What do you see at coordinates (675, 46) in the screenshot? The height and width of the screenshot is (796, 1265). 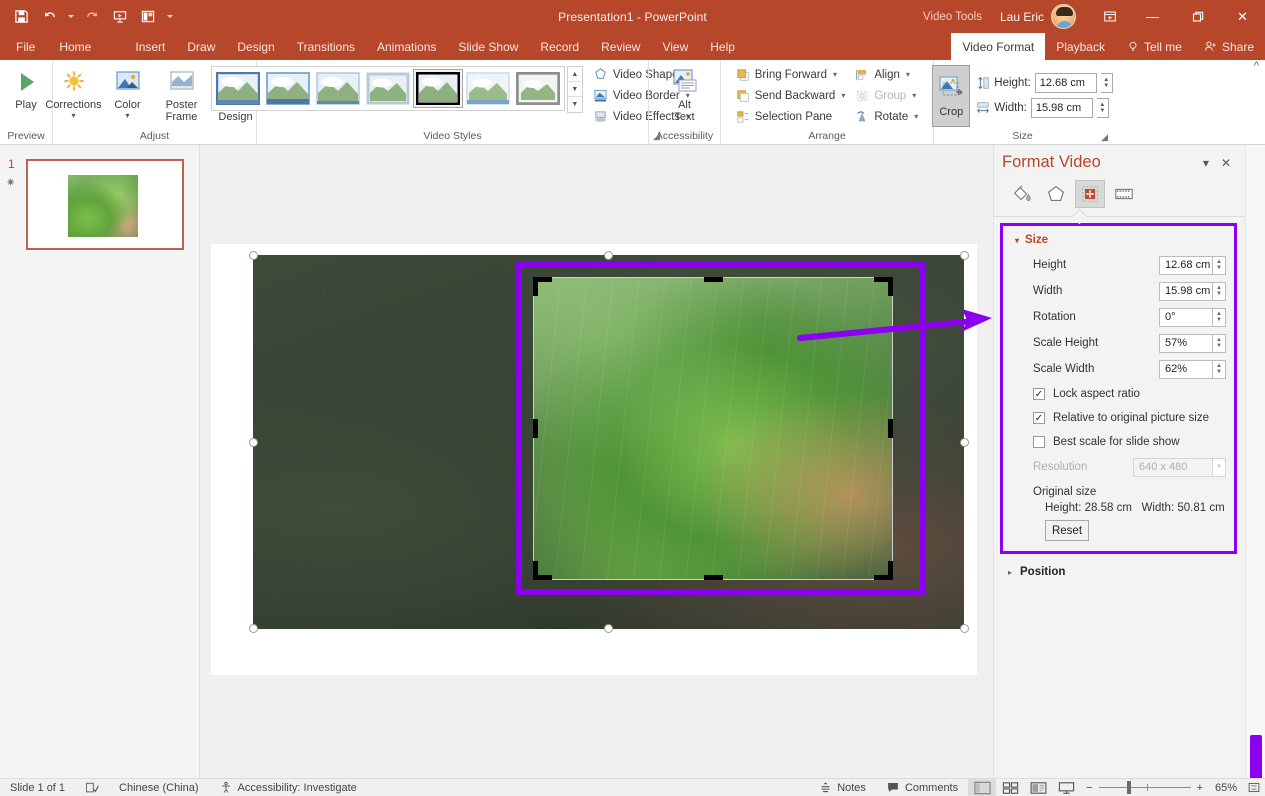 I see `tab-view: View` at bounding box center [675, 46].